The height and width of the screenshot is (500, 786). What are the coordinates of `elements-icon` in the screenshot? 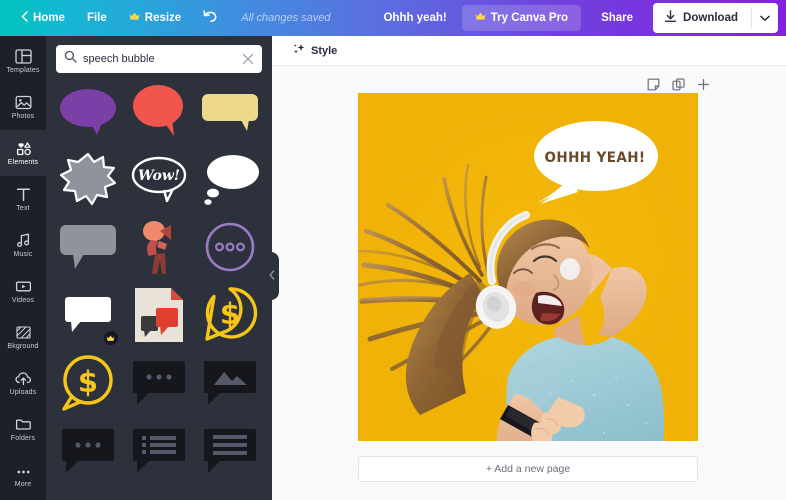 It's located at (23, 148).